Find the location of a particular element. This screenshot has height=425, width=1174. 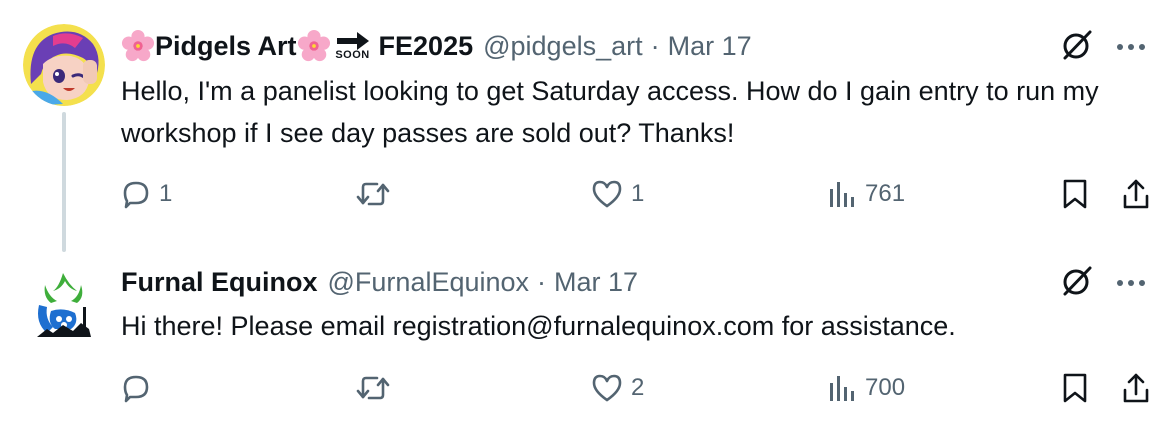

like-button: 2 is located at coordinates (617, 388).